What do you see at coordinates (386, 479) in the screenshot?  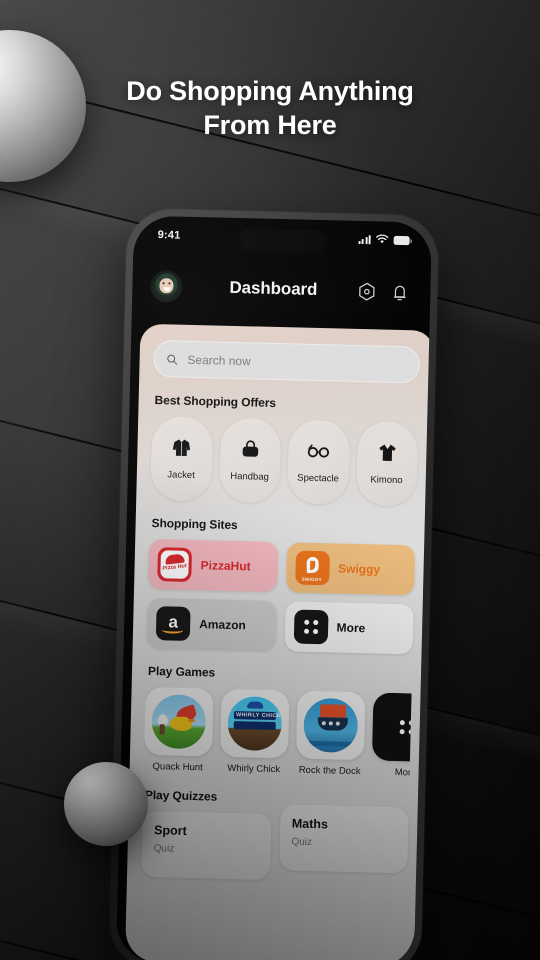 I see `offer-label: Kimono` at bounding box center [386, 479].